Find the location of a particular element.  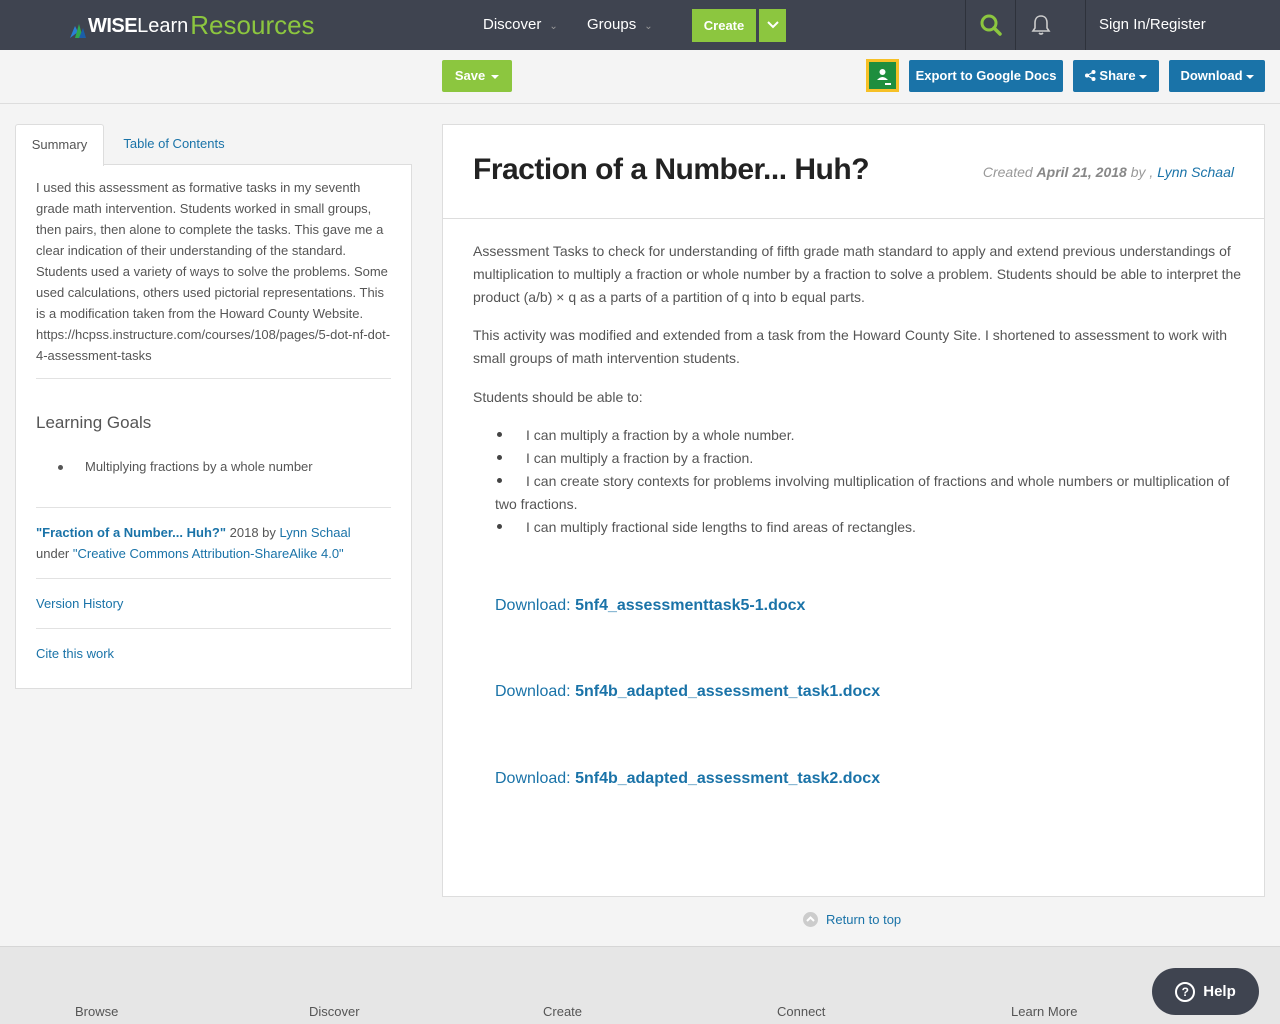

save-button: Save is located at coordinates (477, 76).